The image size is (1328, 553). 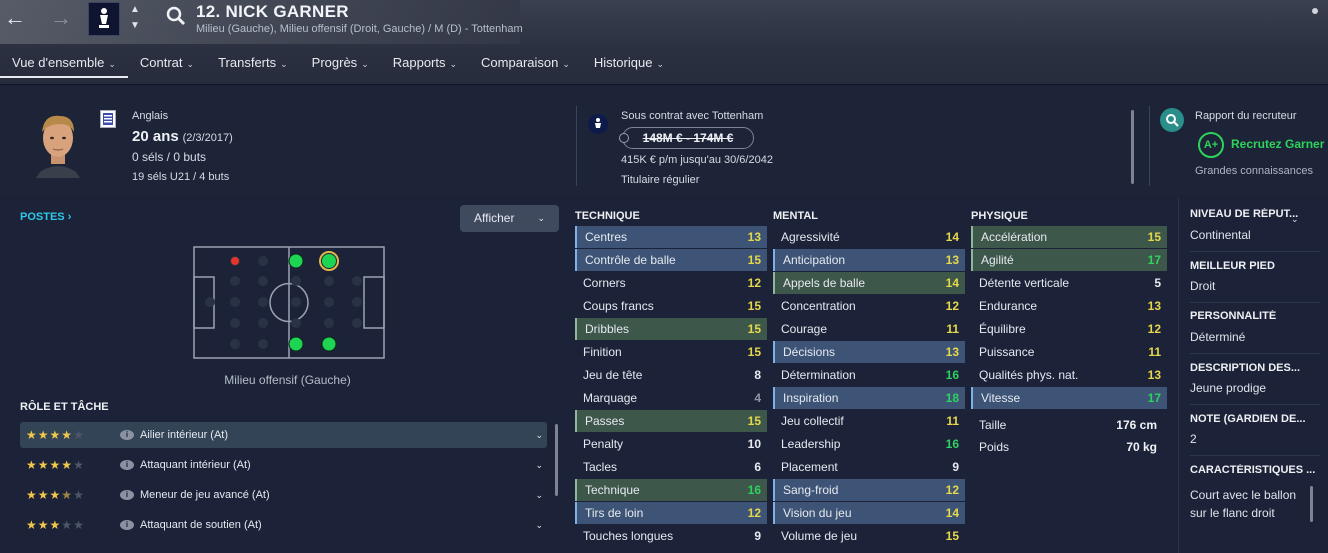 What do you see at coordinates (671, 467) in the screenshot?
I see `attribute-row-tacles: Tacles 6` at bounding box center [671, 467].